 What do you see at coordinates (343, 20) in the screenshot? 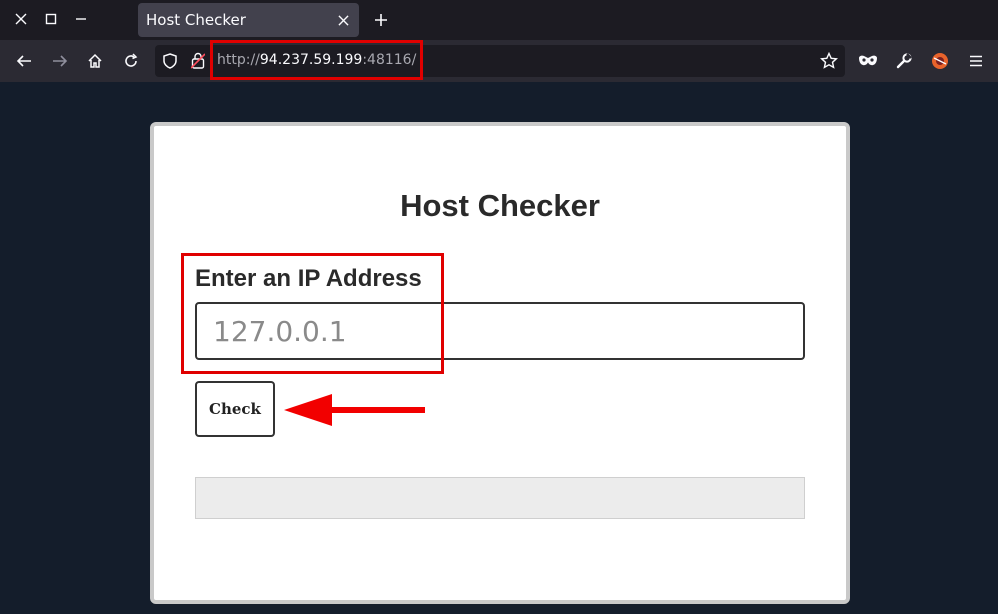
I see `tab-close-icon` at bounding box center [343, 20].